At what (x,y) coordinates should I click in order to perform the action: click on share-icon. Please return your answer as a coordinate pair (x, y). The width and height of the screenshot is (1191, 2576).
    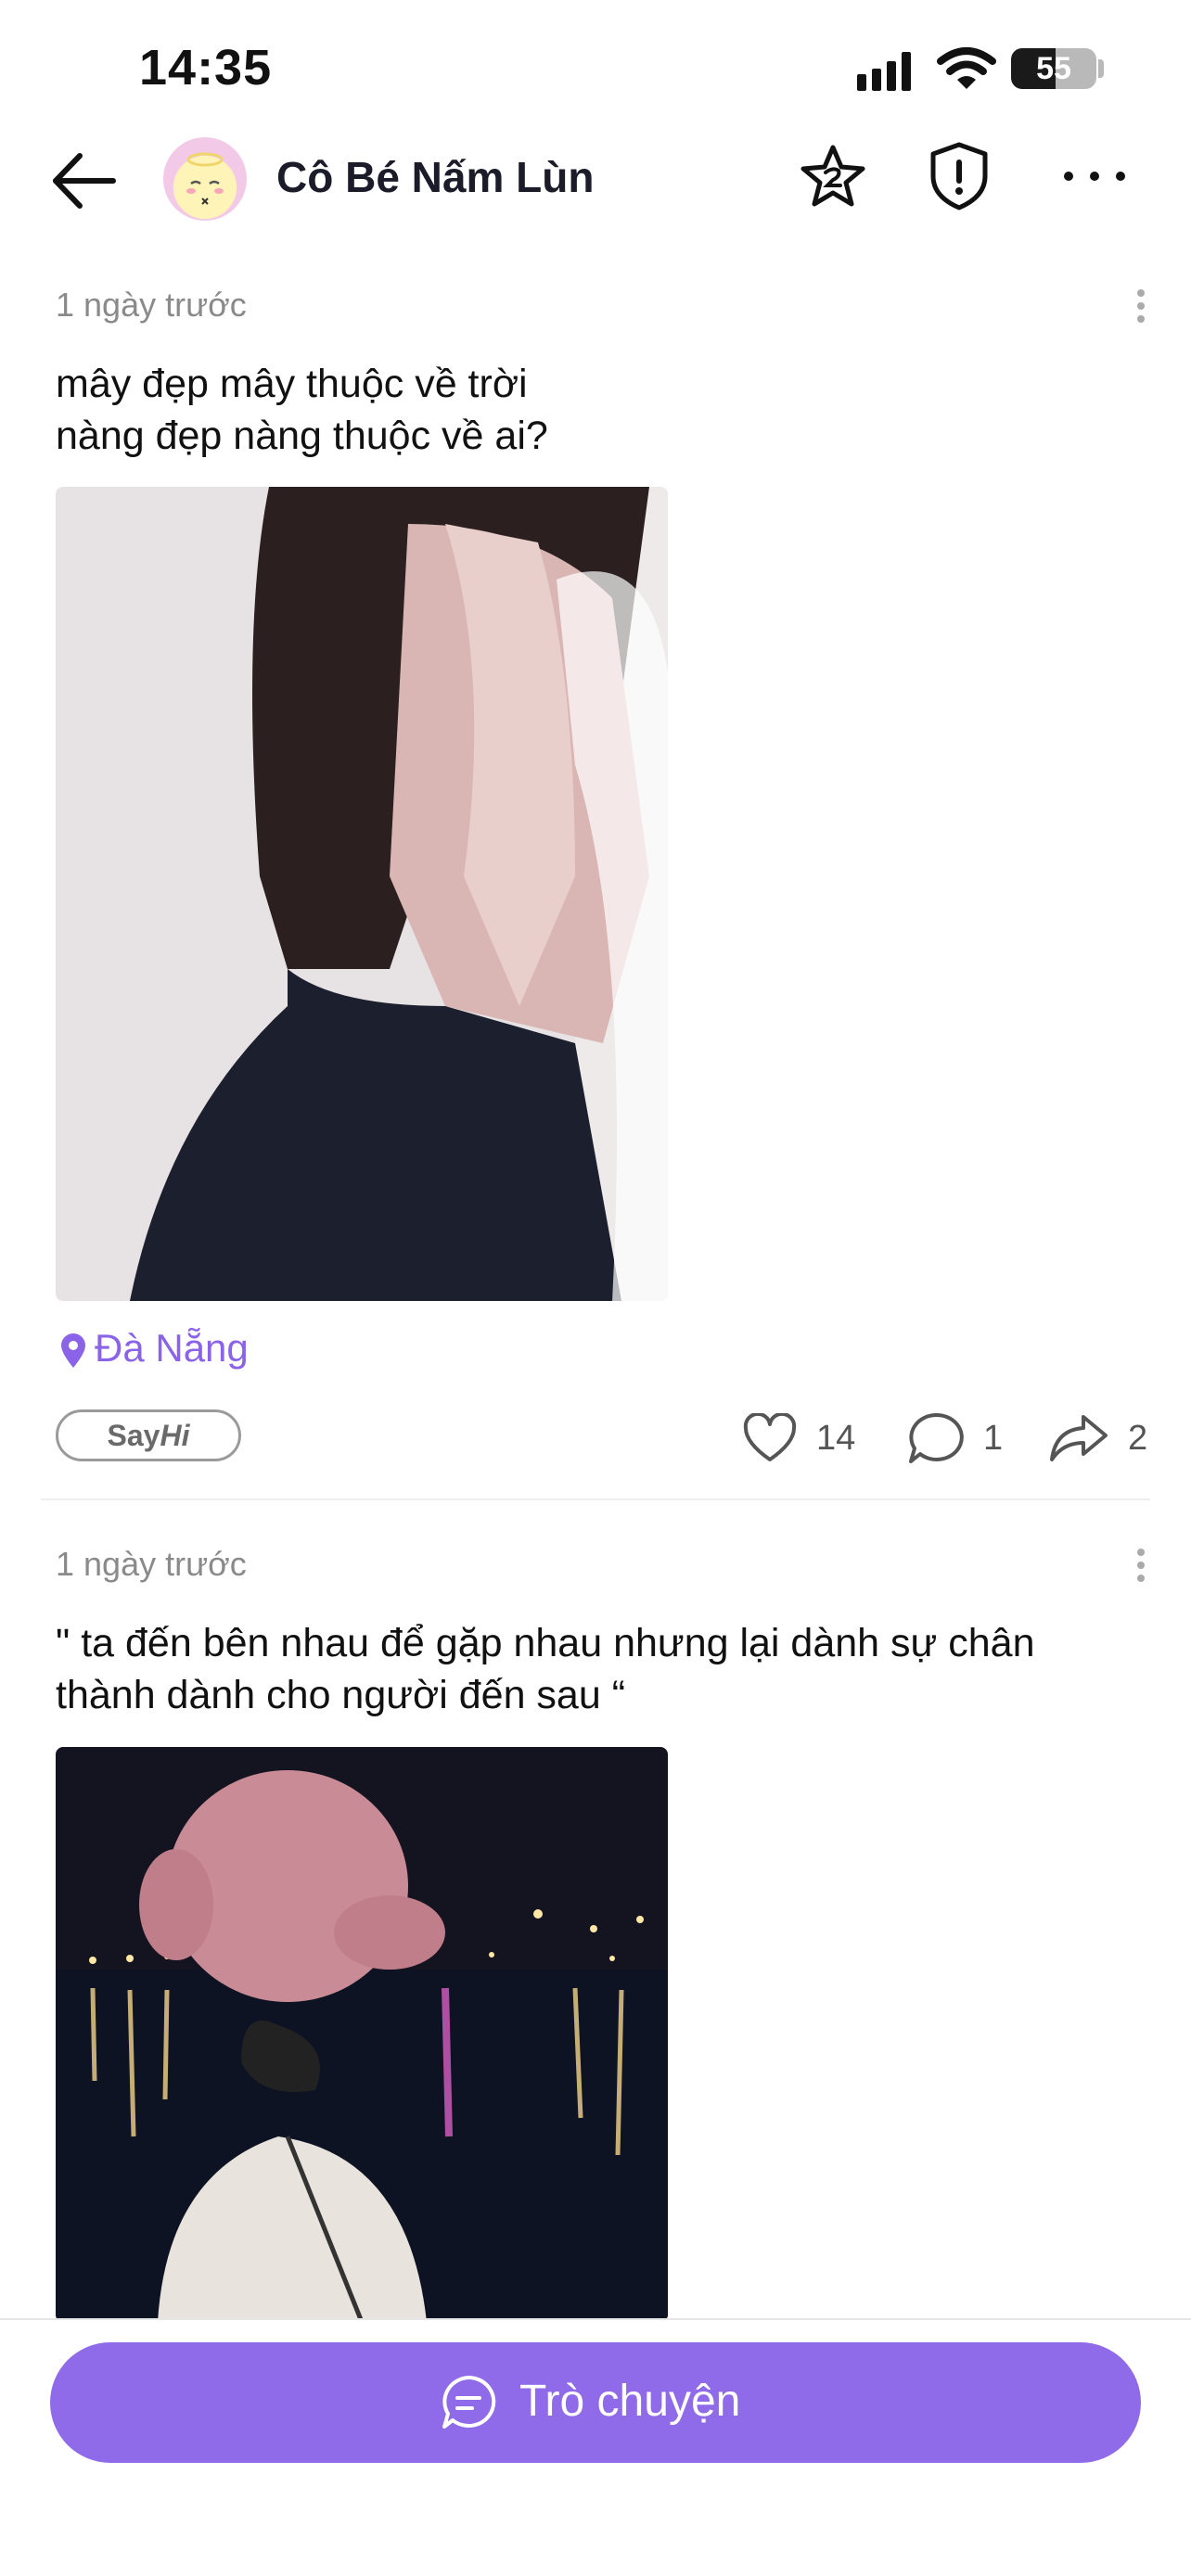
    Looking at the image, I should click on (1078, 1438).